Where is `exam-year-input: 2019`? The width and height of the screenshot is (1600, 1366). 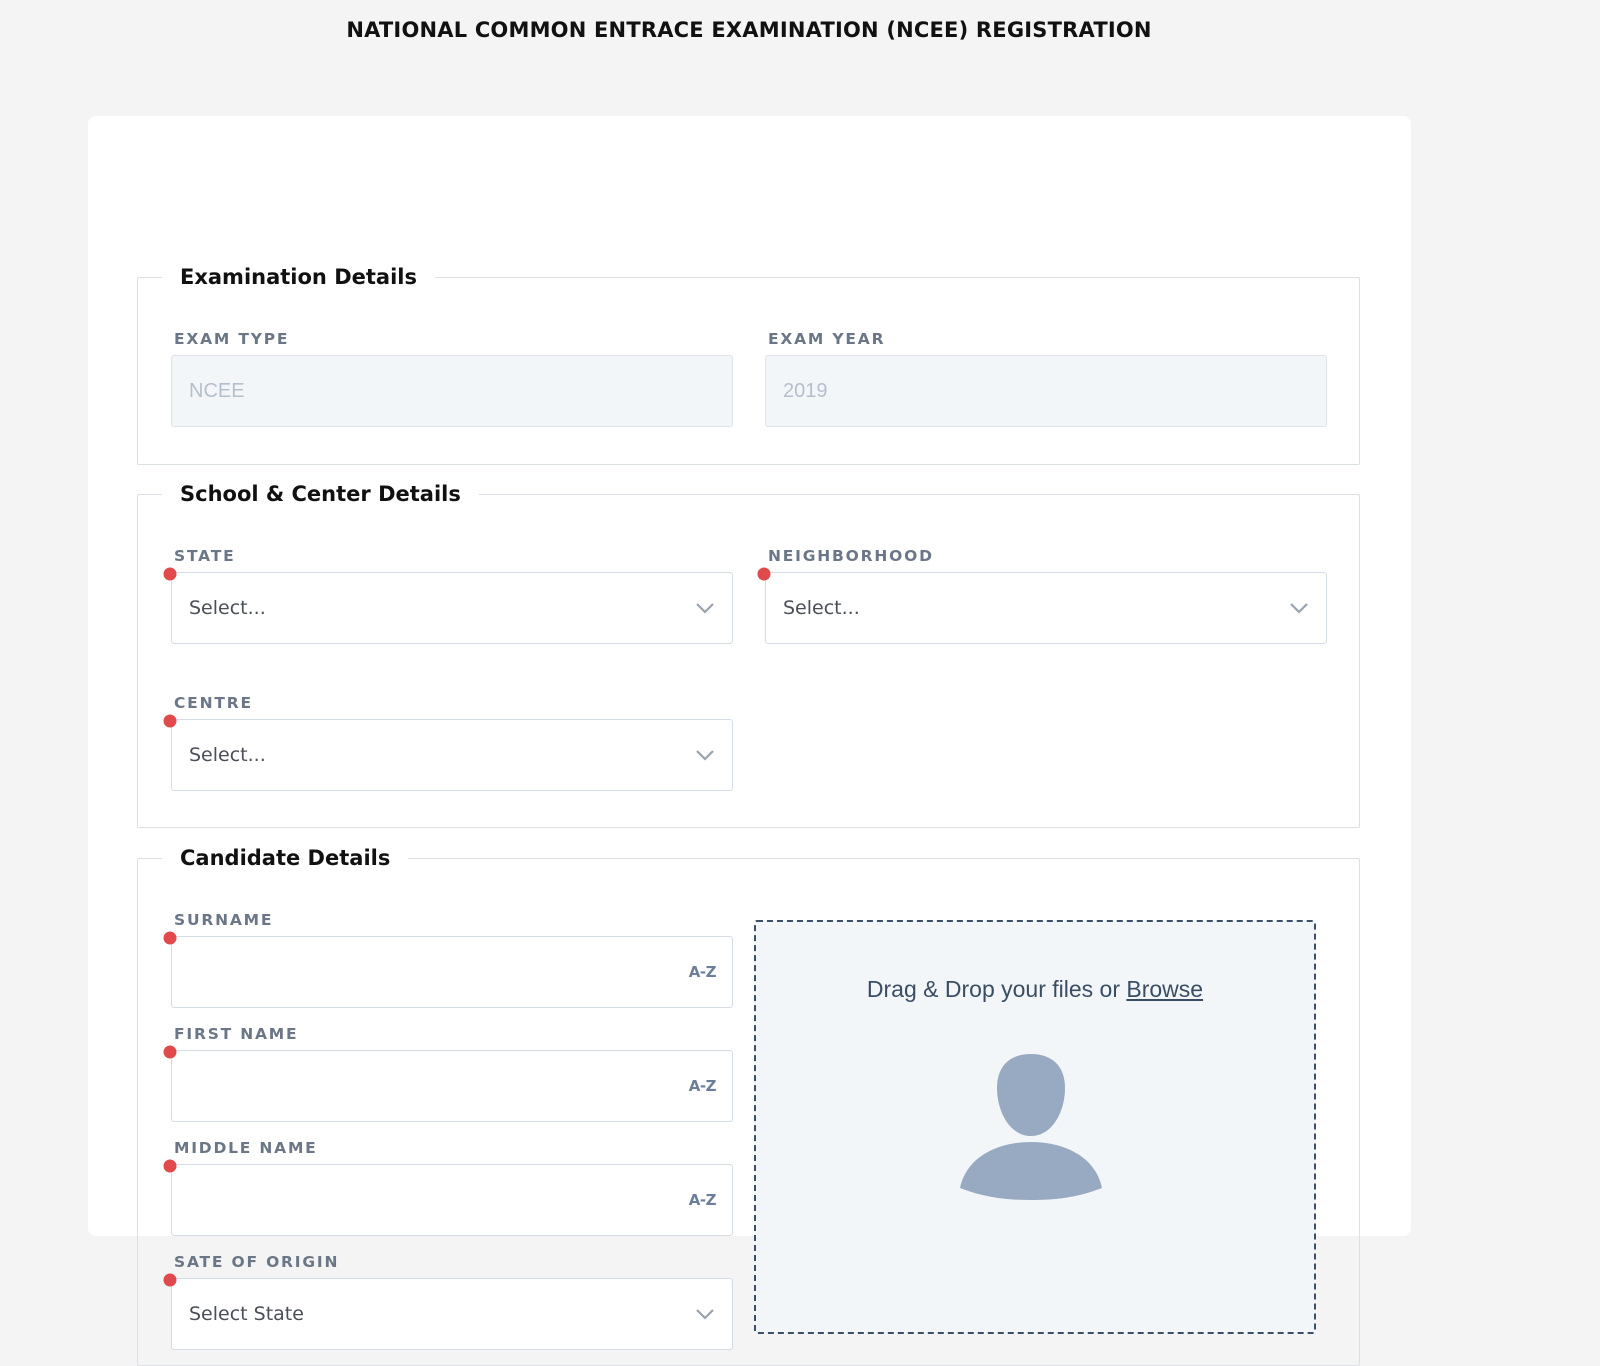
exam-year-input: 2019 is located at coordinates (1046, 391).